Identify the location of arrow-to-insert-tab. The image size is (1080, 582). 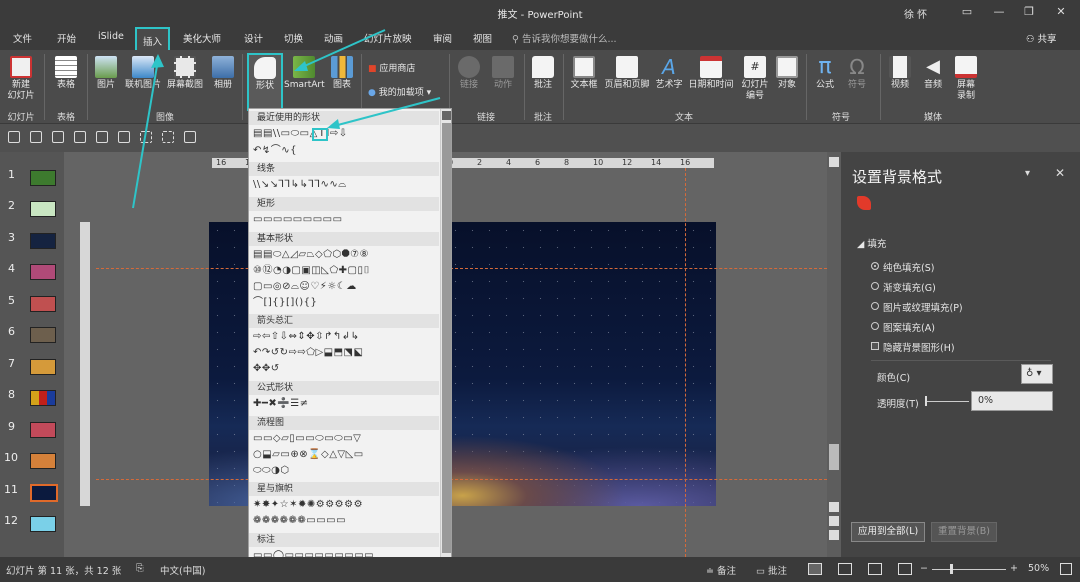
(145, 134).